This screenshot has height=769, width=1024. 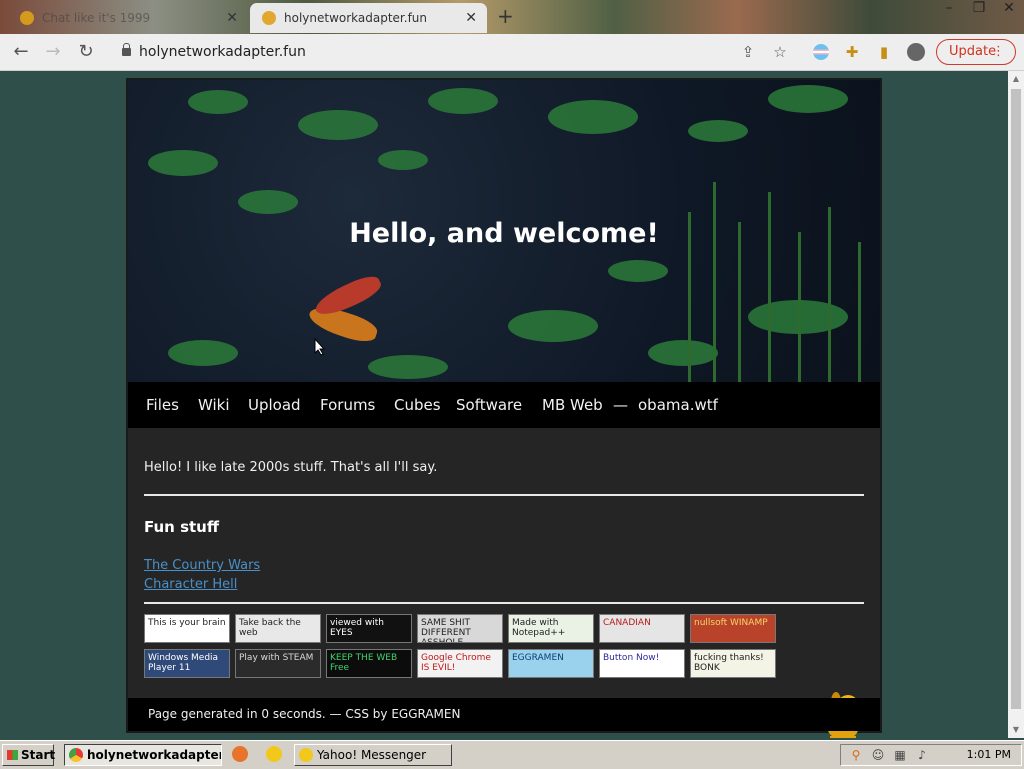 What do you see at coordinates (369, 663) in the screenshot?
I see `badge-button: KEEP THE WEB Free` at bounding box center [369, 663].